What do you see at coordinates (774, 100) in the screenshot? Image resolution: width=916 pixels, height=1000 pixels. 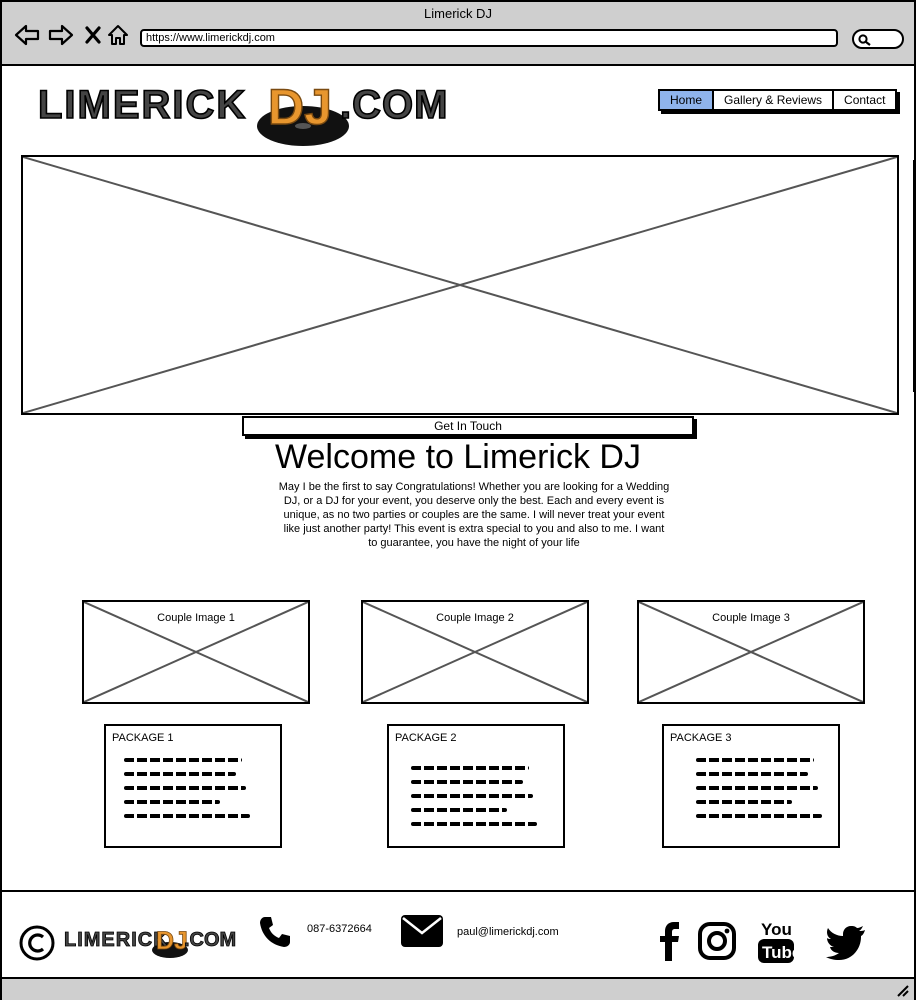 I see `nav-gallery-reviews: Gallery & Reviews` at bounding box center [774, 100].